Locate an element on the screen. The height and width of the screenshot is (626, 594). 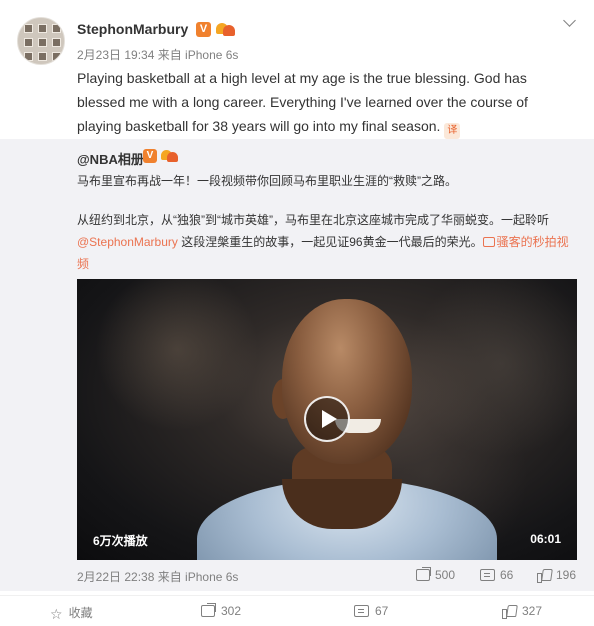
video-duration: 06:01 is located at coordinates (545, 539).